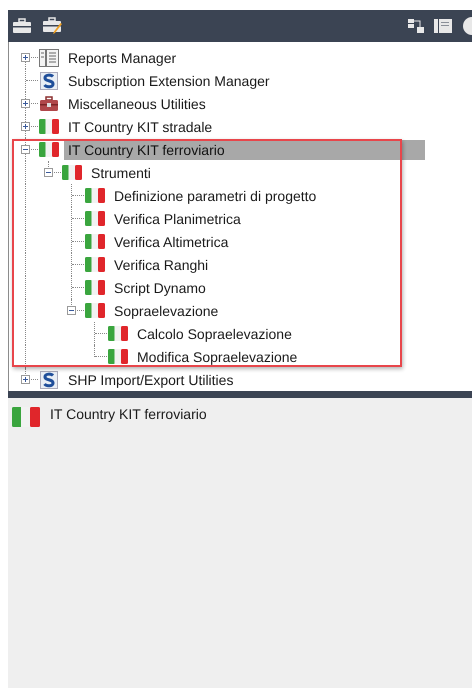 This screenshot has height=688, width=472. What do you see at coordinates (214, 334) in the screenshot?
I see `tree-item: Calcolo Sopraelevazione` at bounding box center [214, 334].